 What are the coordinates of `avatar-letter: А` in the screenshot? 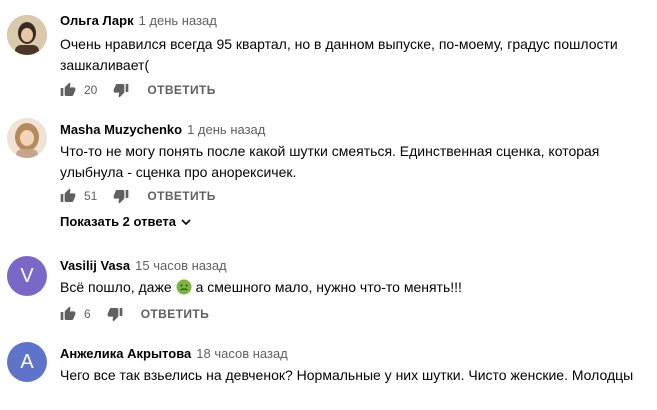 It's located at (27, 361).